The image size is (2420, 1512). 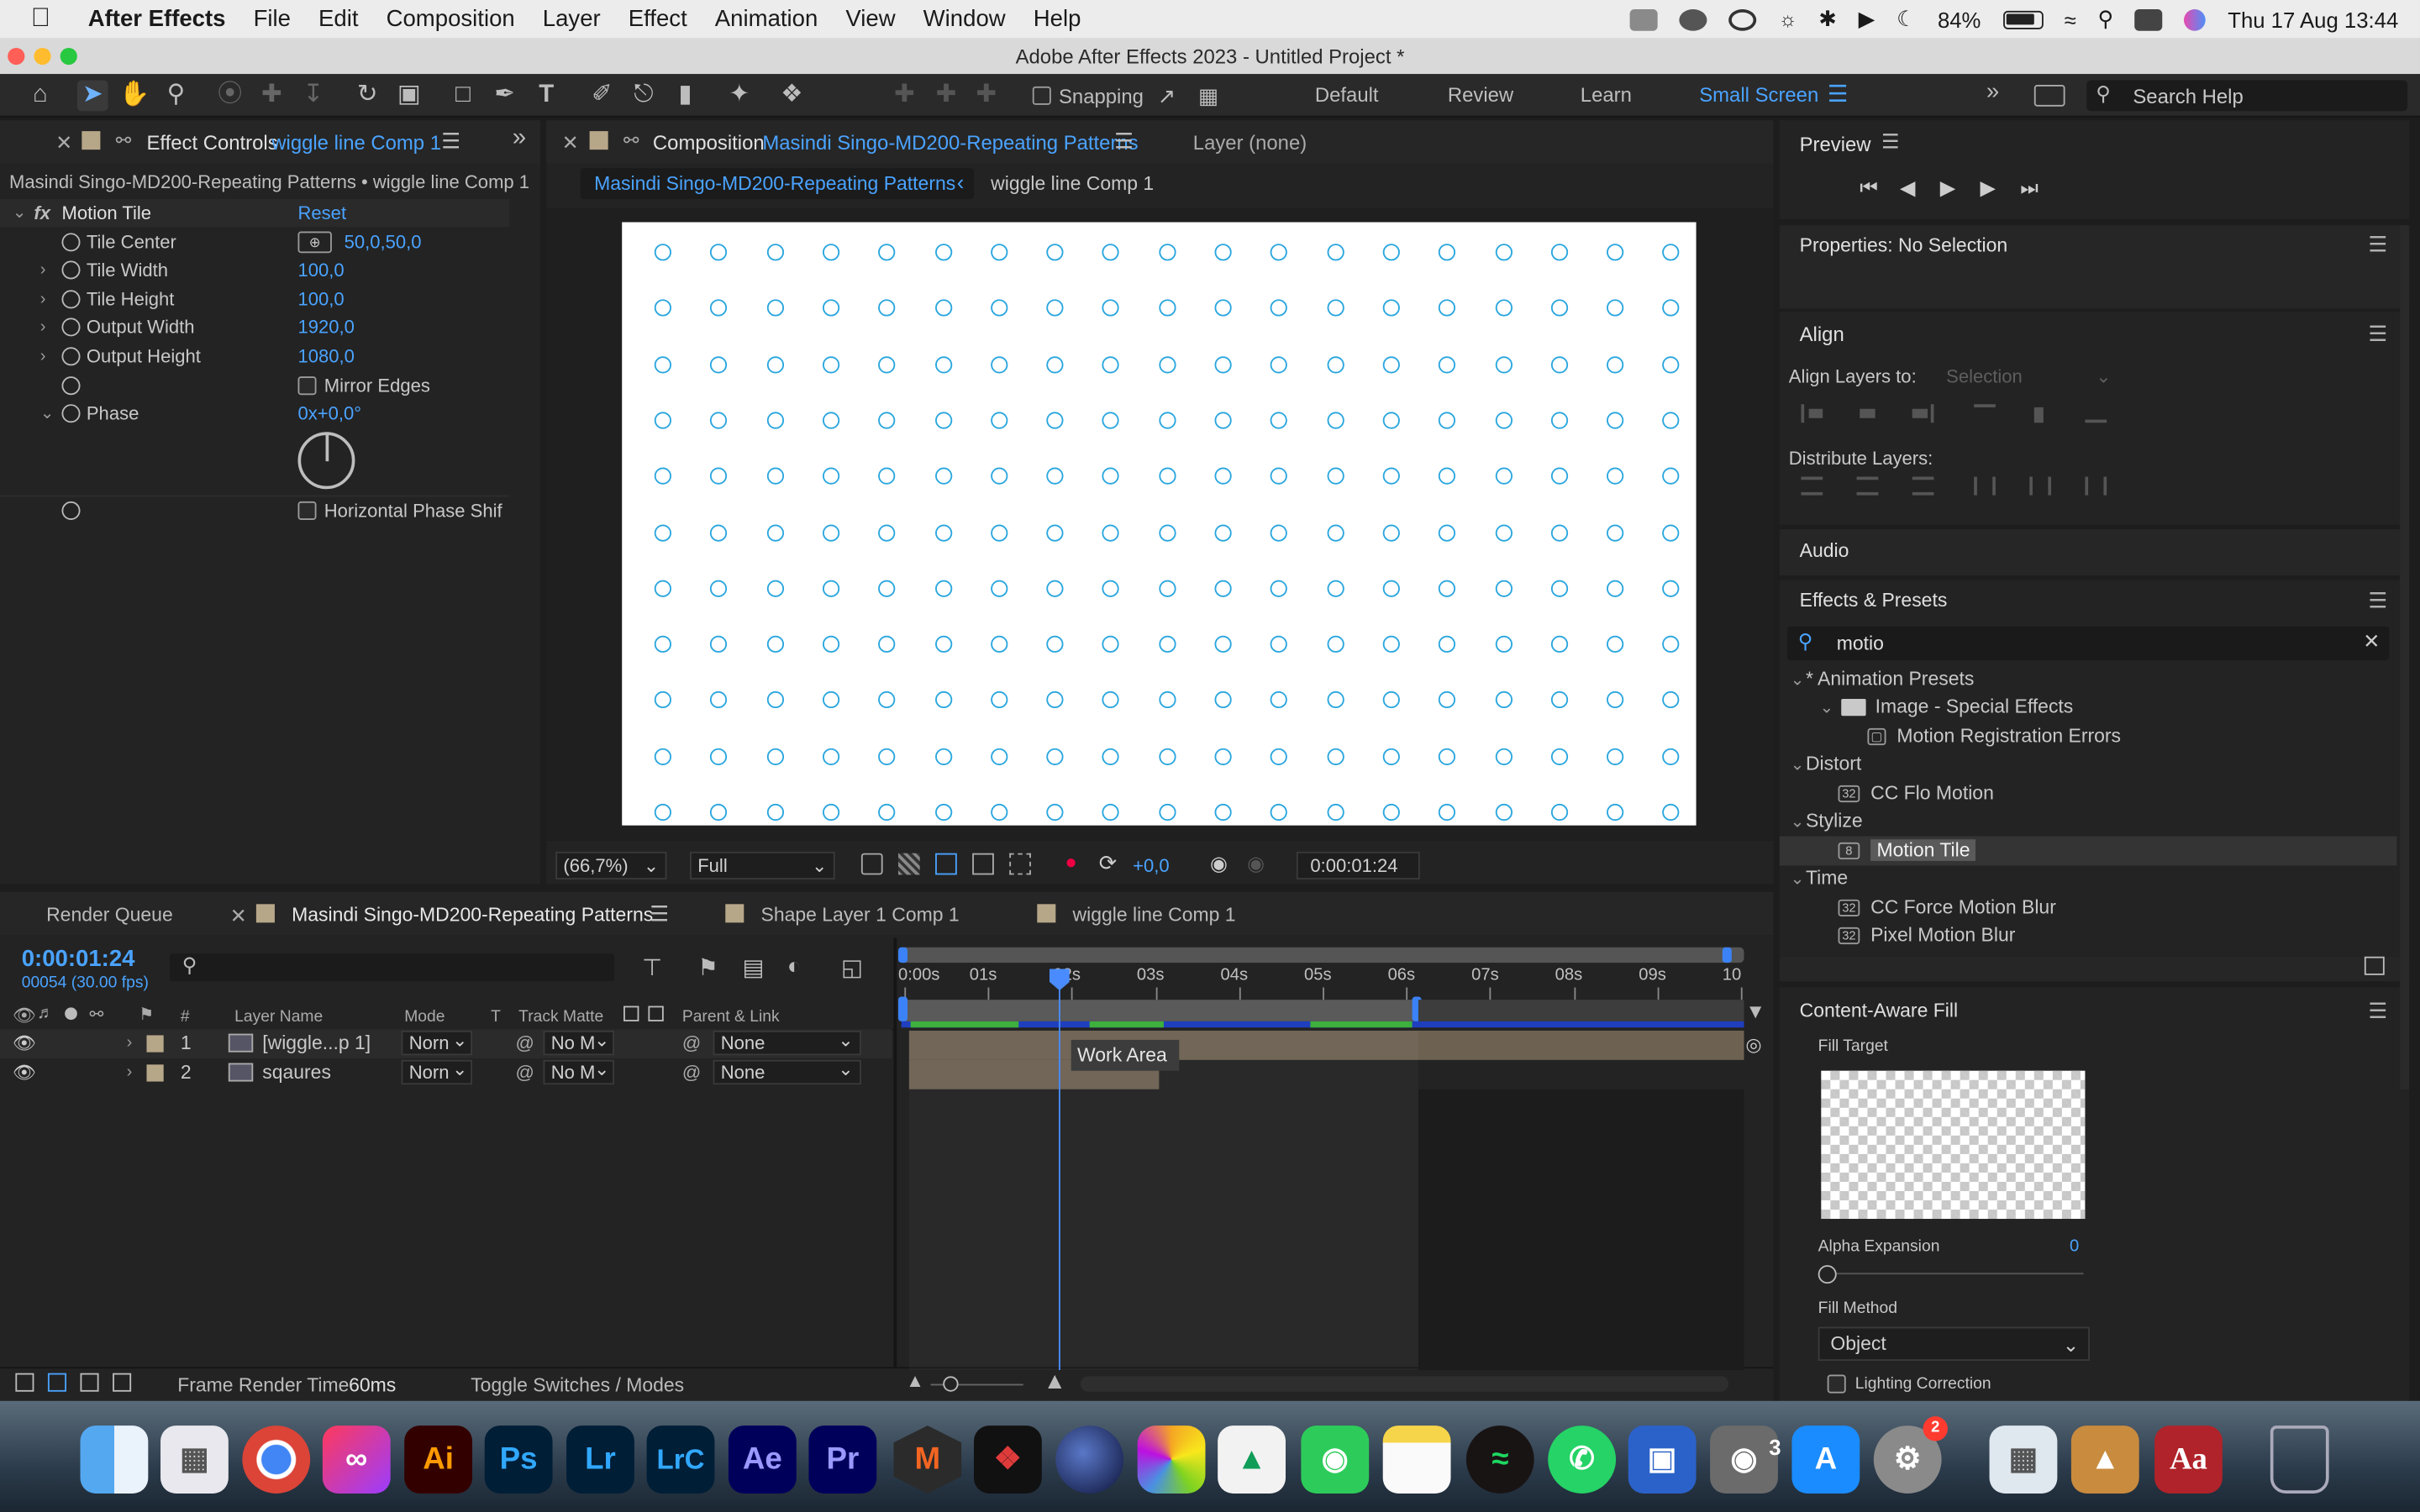 What do you see at coordinates (680, 1459) in the screenshot?
I see `lightroom-classic-icon: LrC` at bounding box center [680, 1459].